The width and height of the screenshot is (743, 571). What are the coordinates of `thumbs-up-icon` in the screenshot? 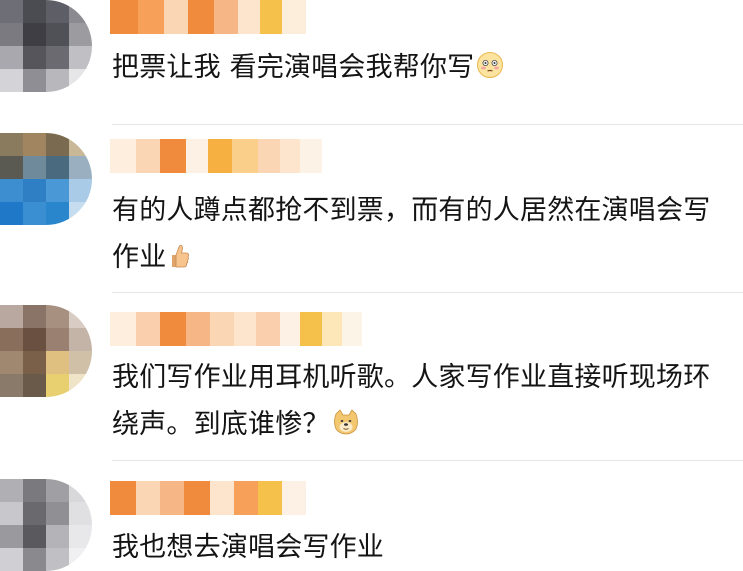 It's located at (179, 260).